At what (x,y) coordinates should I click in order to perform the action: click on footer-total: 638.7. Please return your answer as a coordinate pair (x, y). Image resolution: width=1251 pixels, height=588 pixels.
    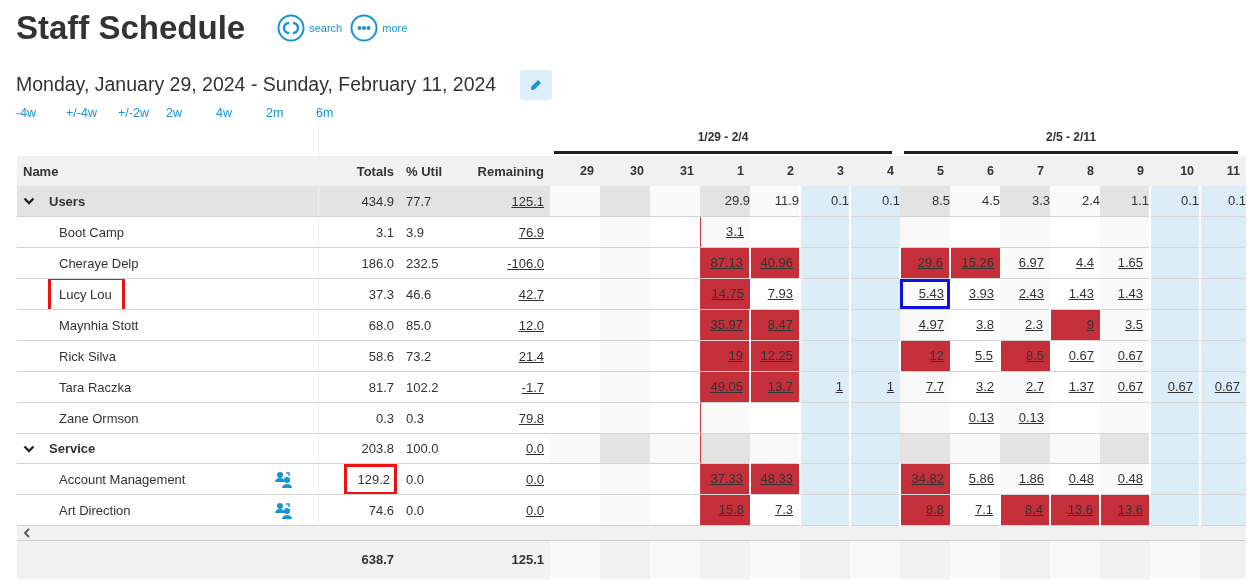
    Looking at the image, I should click on (377, 560).